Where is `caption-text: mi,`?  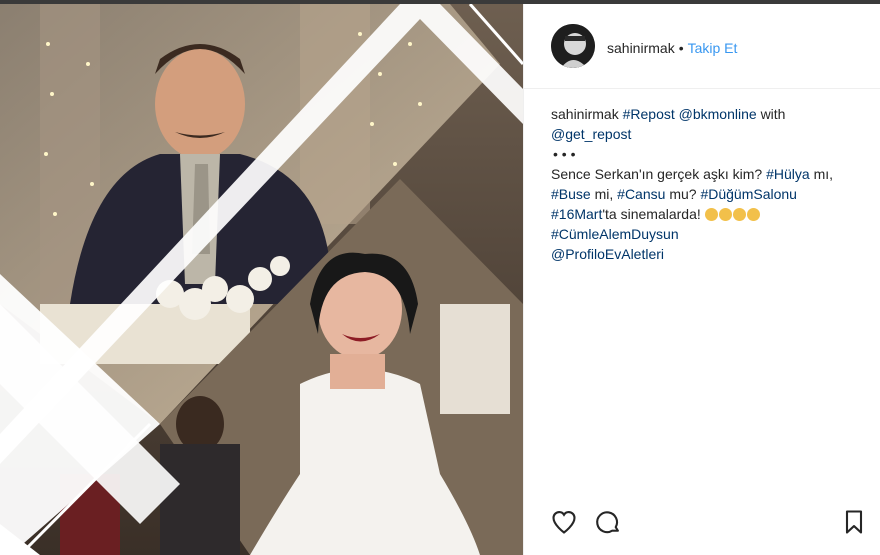
caption-text: mi, is located at coordinates (604, 194).